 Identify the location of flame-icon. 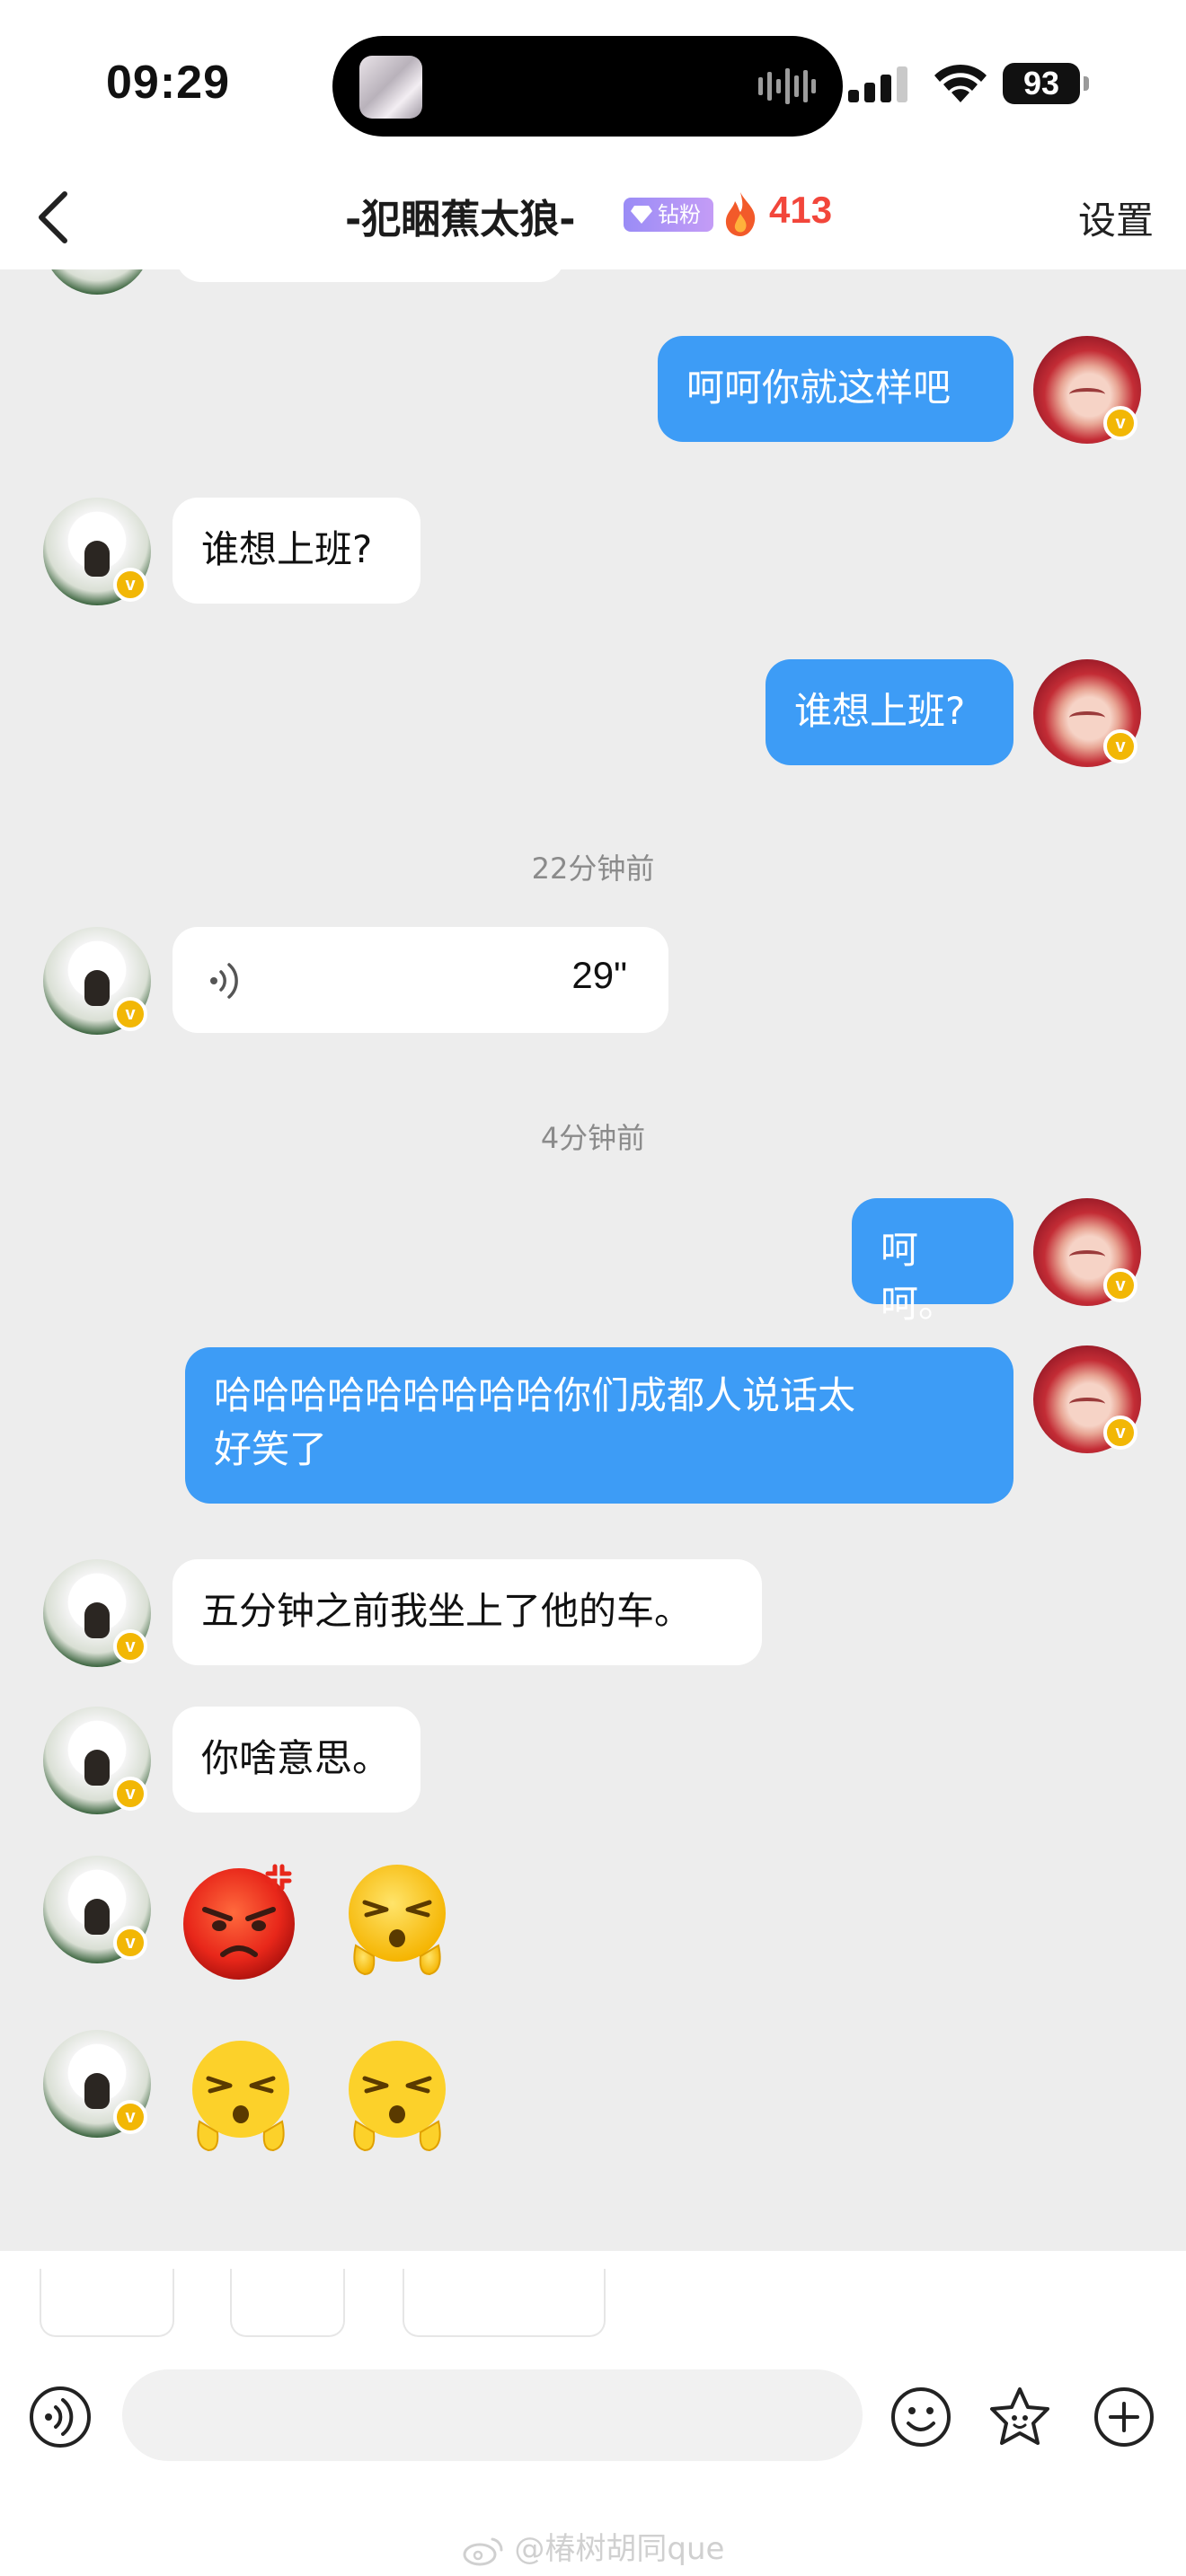
(740, 214).